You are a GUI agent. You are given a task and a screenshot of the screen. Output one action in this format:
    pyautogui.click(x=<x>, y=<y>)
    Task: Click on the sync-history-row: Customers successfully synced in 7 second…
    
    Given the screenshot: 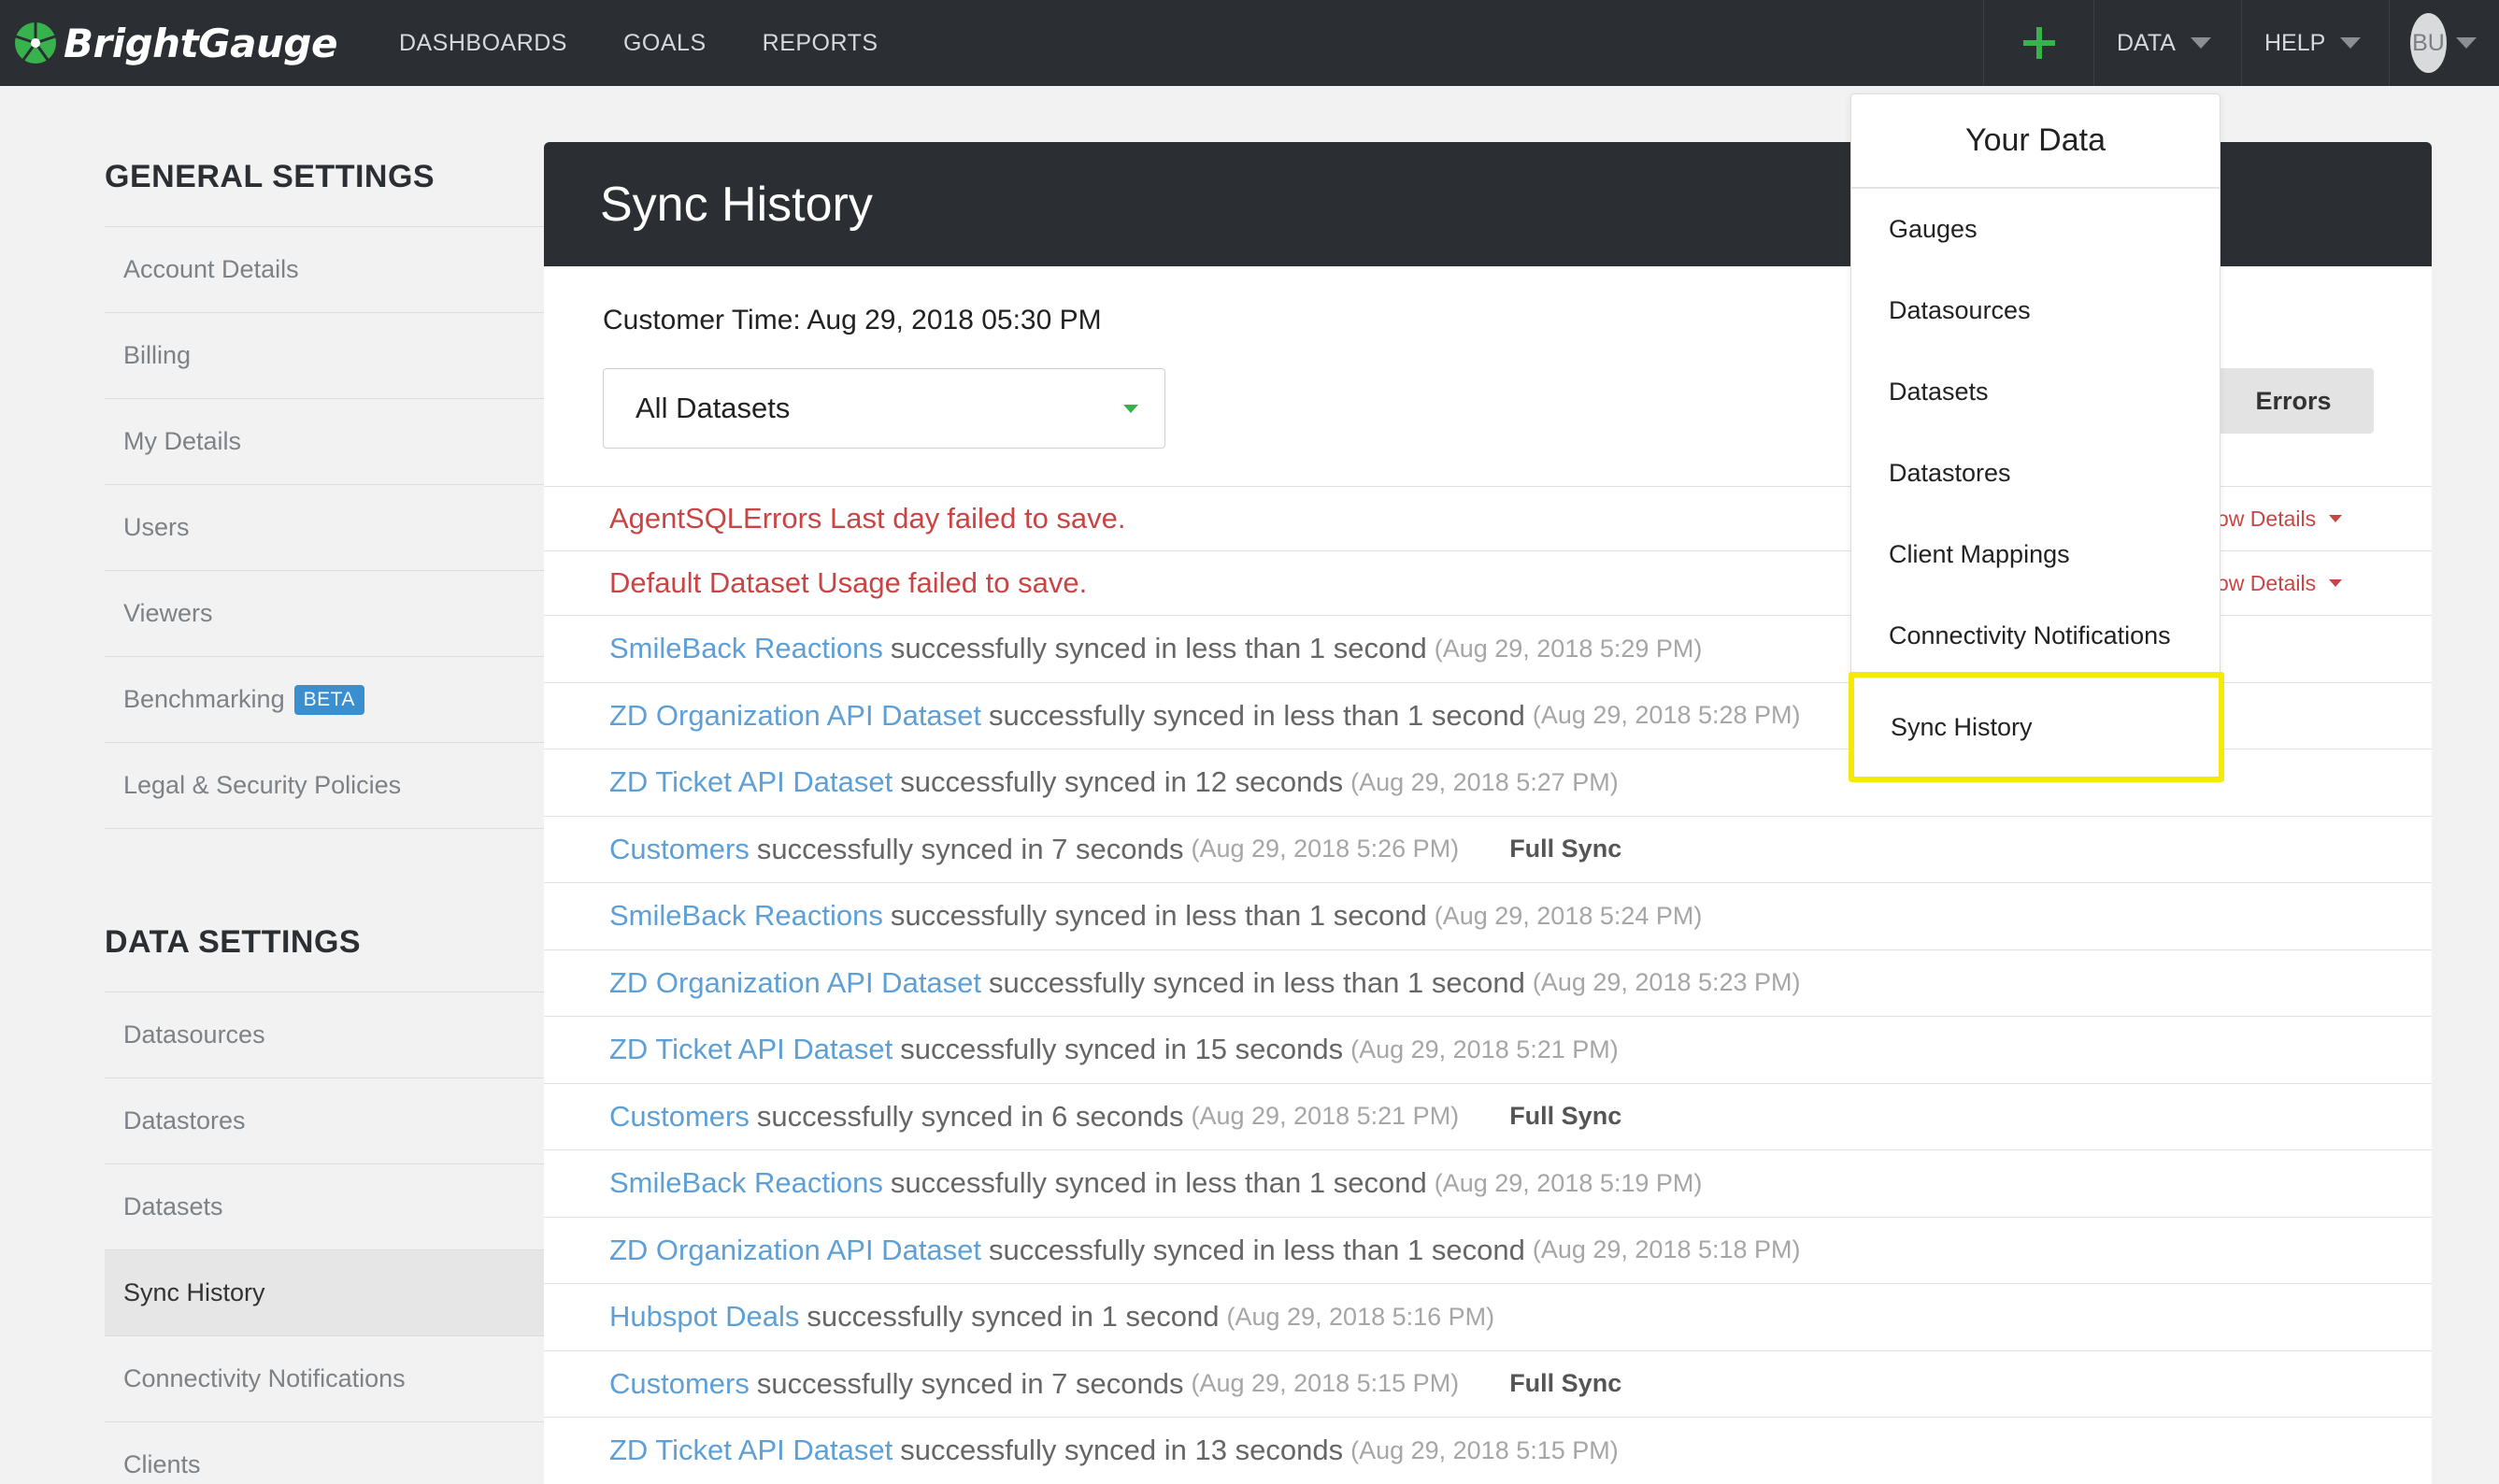 What is the action you would take?
    pyautogui.click(x=1488, y=1383)
    